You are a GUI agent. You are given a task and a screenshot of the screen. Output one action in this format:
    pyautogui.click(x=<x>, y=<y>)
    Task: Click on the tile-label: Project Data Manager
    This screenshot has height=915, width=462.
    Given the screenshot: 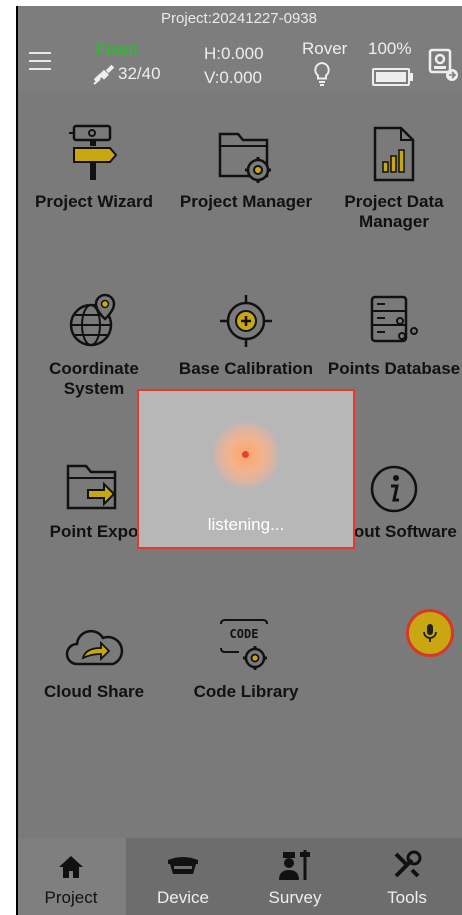 What is the action you would take?
    pyautogui.click(x=394, y=211)
    